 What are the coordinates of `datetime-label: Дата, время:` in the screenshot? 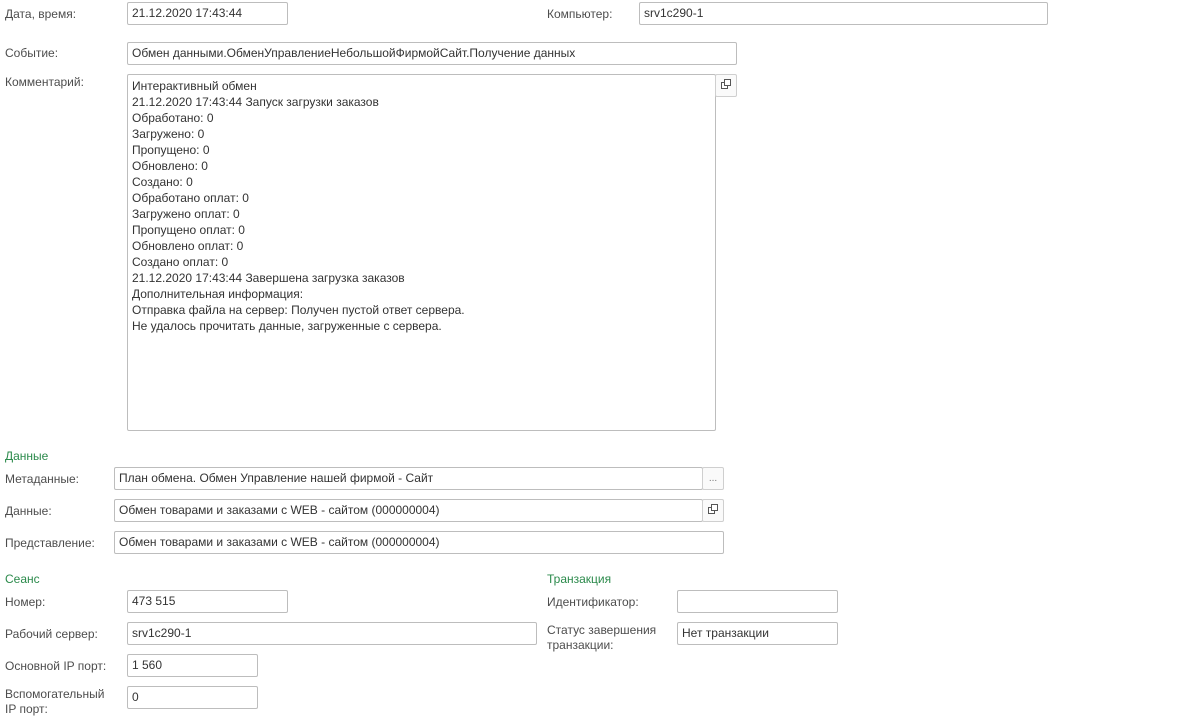 It's located at (41, 14).